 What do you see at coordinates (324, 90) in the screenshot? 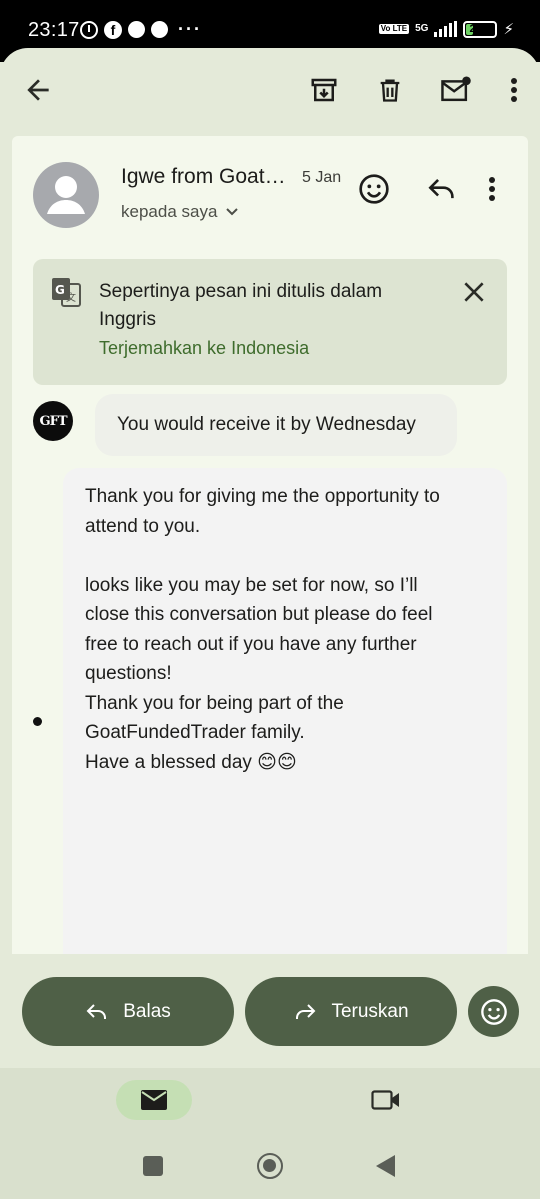
I see `archive-icon` at bounding box center [324, 90].